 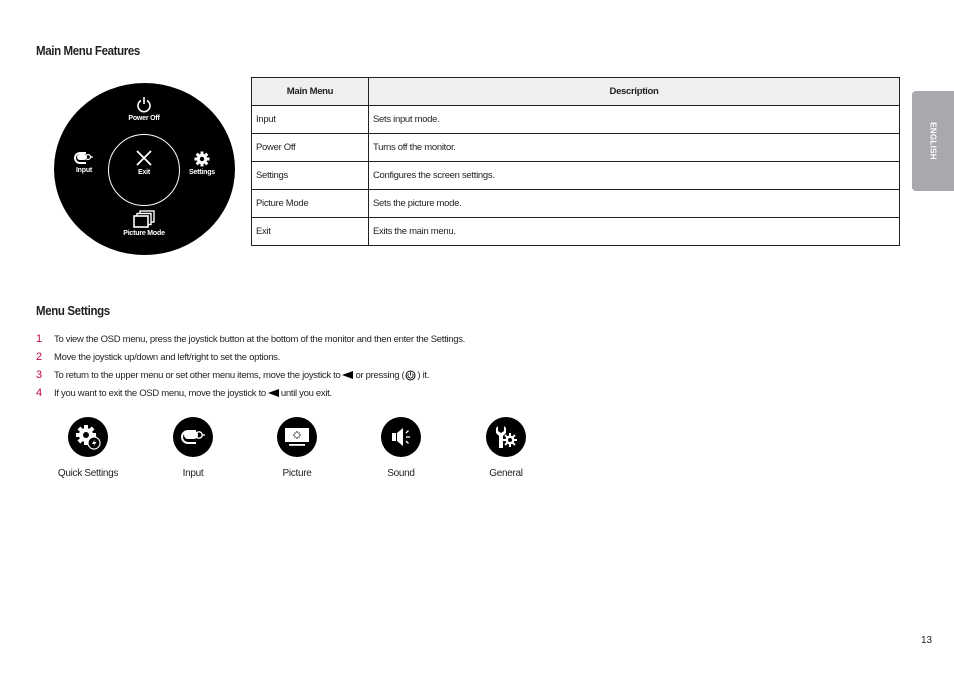 I want to click on menu-item-power-off: Power Off, so click(x=144, y=109).